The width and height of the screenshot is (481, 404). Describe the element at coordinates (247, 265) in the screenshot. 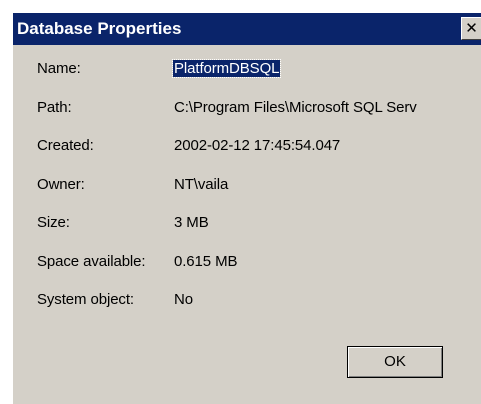

I see `property-row-space-available: Space available: 0.615 MB` at that location.